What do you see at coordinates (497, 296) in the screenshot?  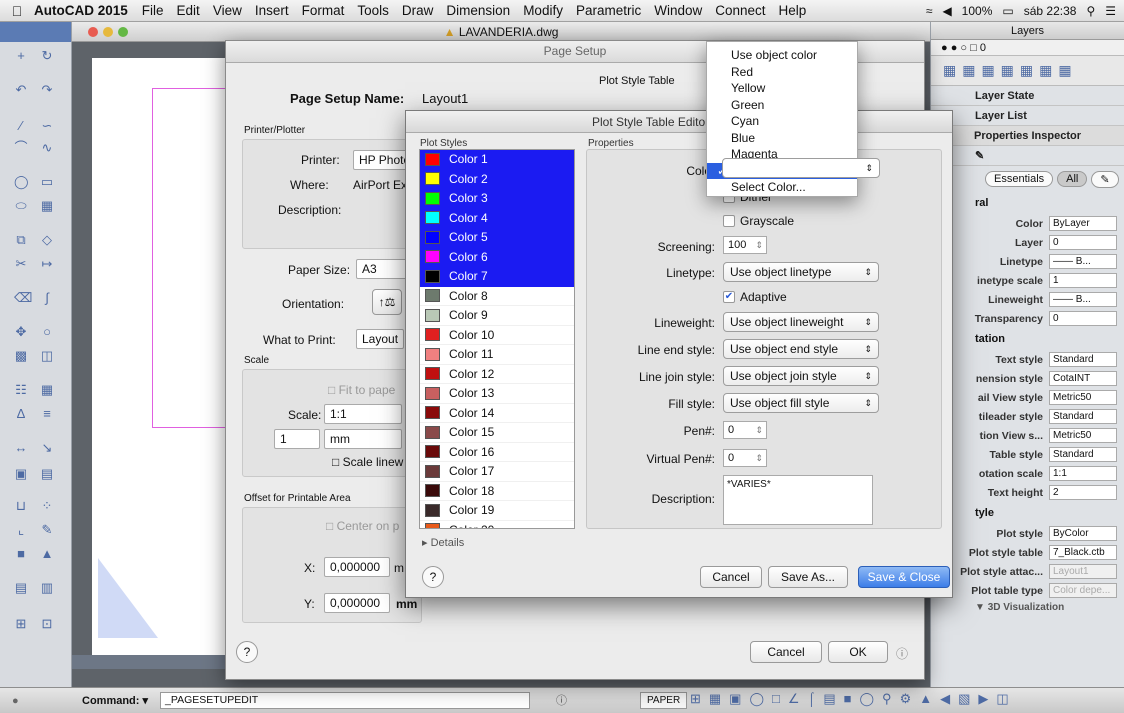 I see `plot-style-item: Color 8` at bounding box center [497, 296].